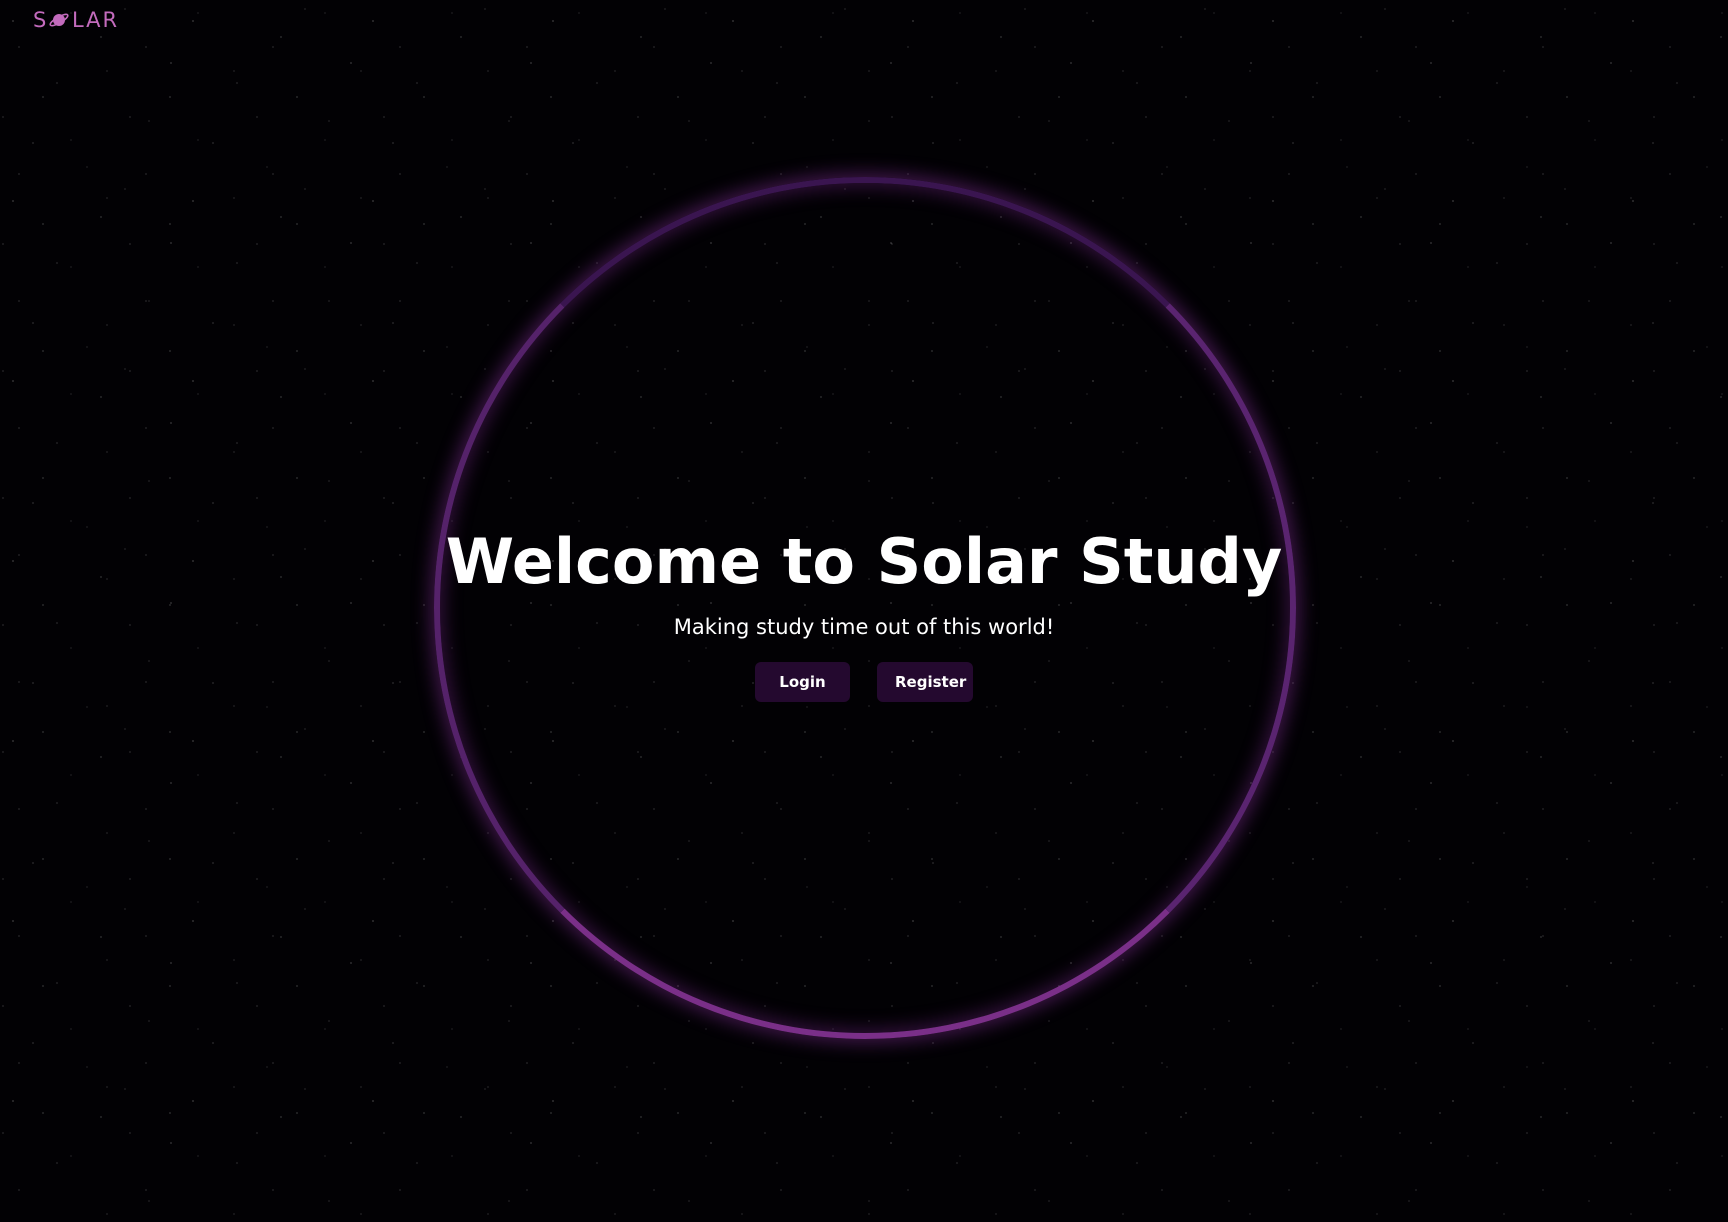  Describe the element at coordinates (864, 561) in the screenshot. I see `page-title: Welcome to Solar Study` at that location.